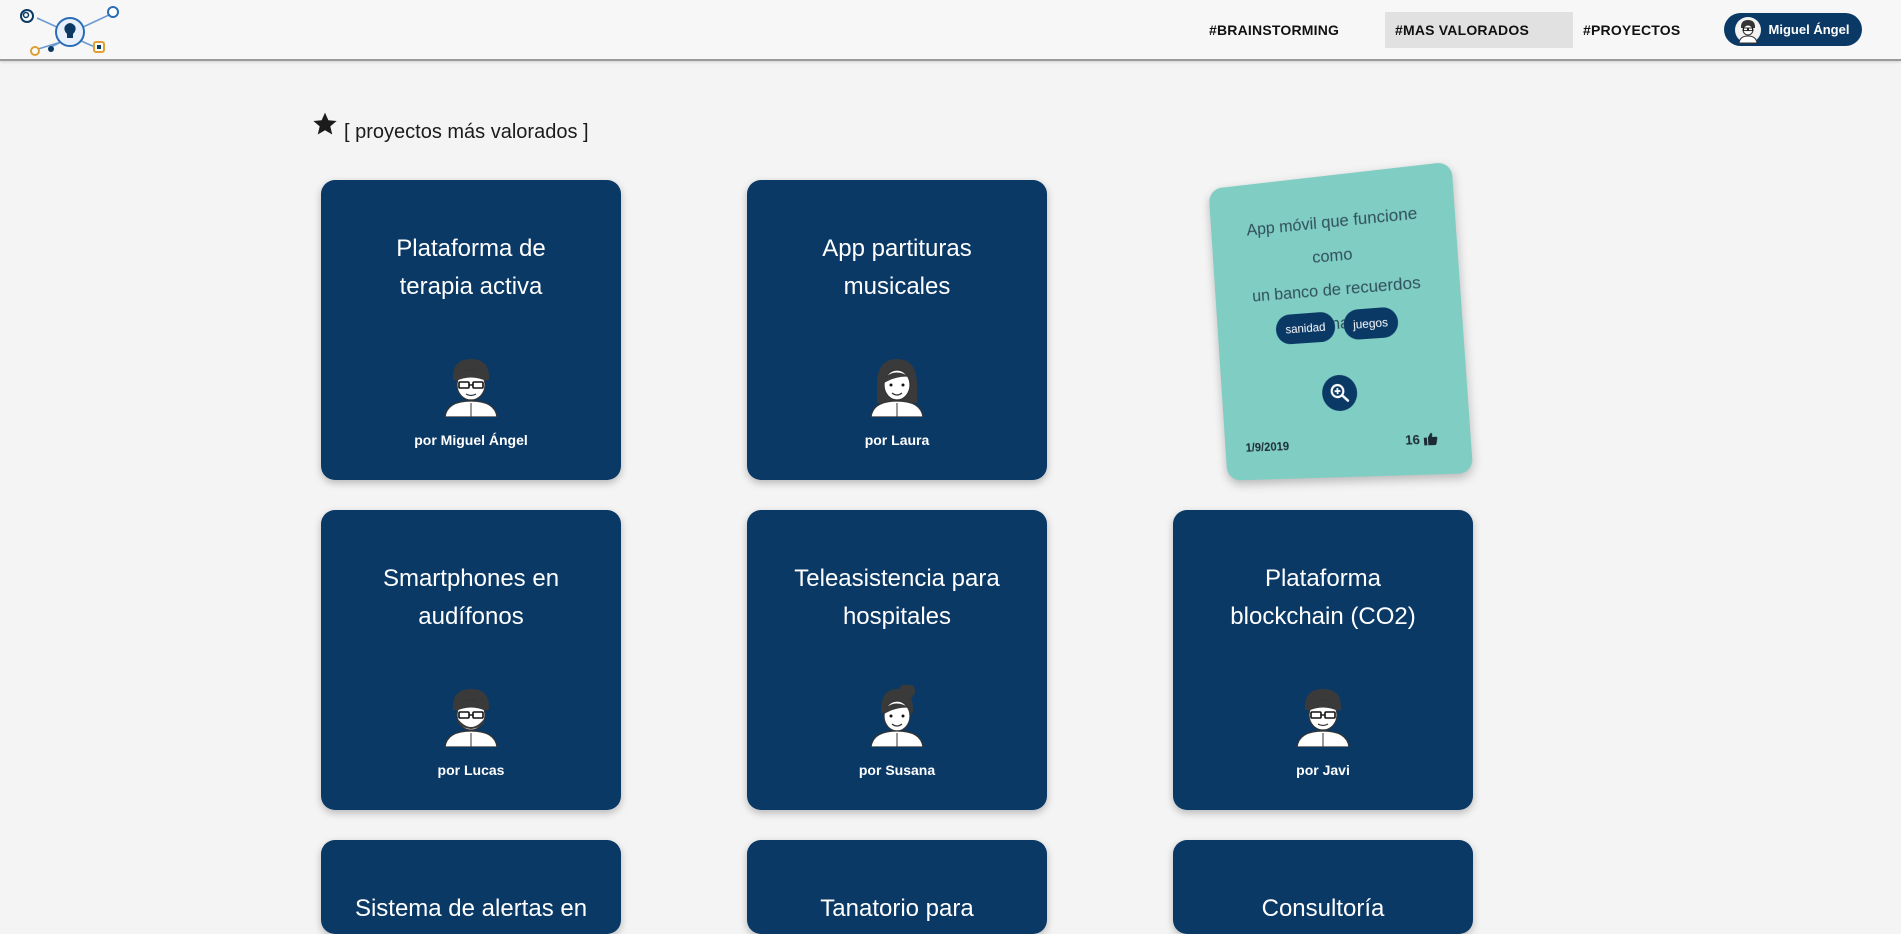  What do you see at coordinates (1422, 439) in the screenshot?
I see `likes-count: 16` at bounding box center [1422, 439].